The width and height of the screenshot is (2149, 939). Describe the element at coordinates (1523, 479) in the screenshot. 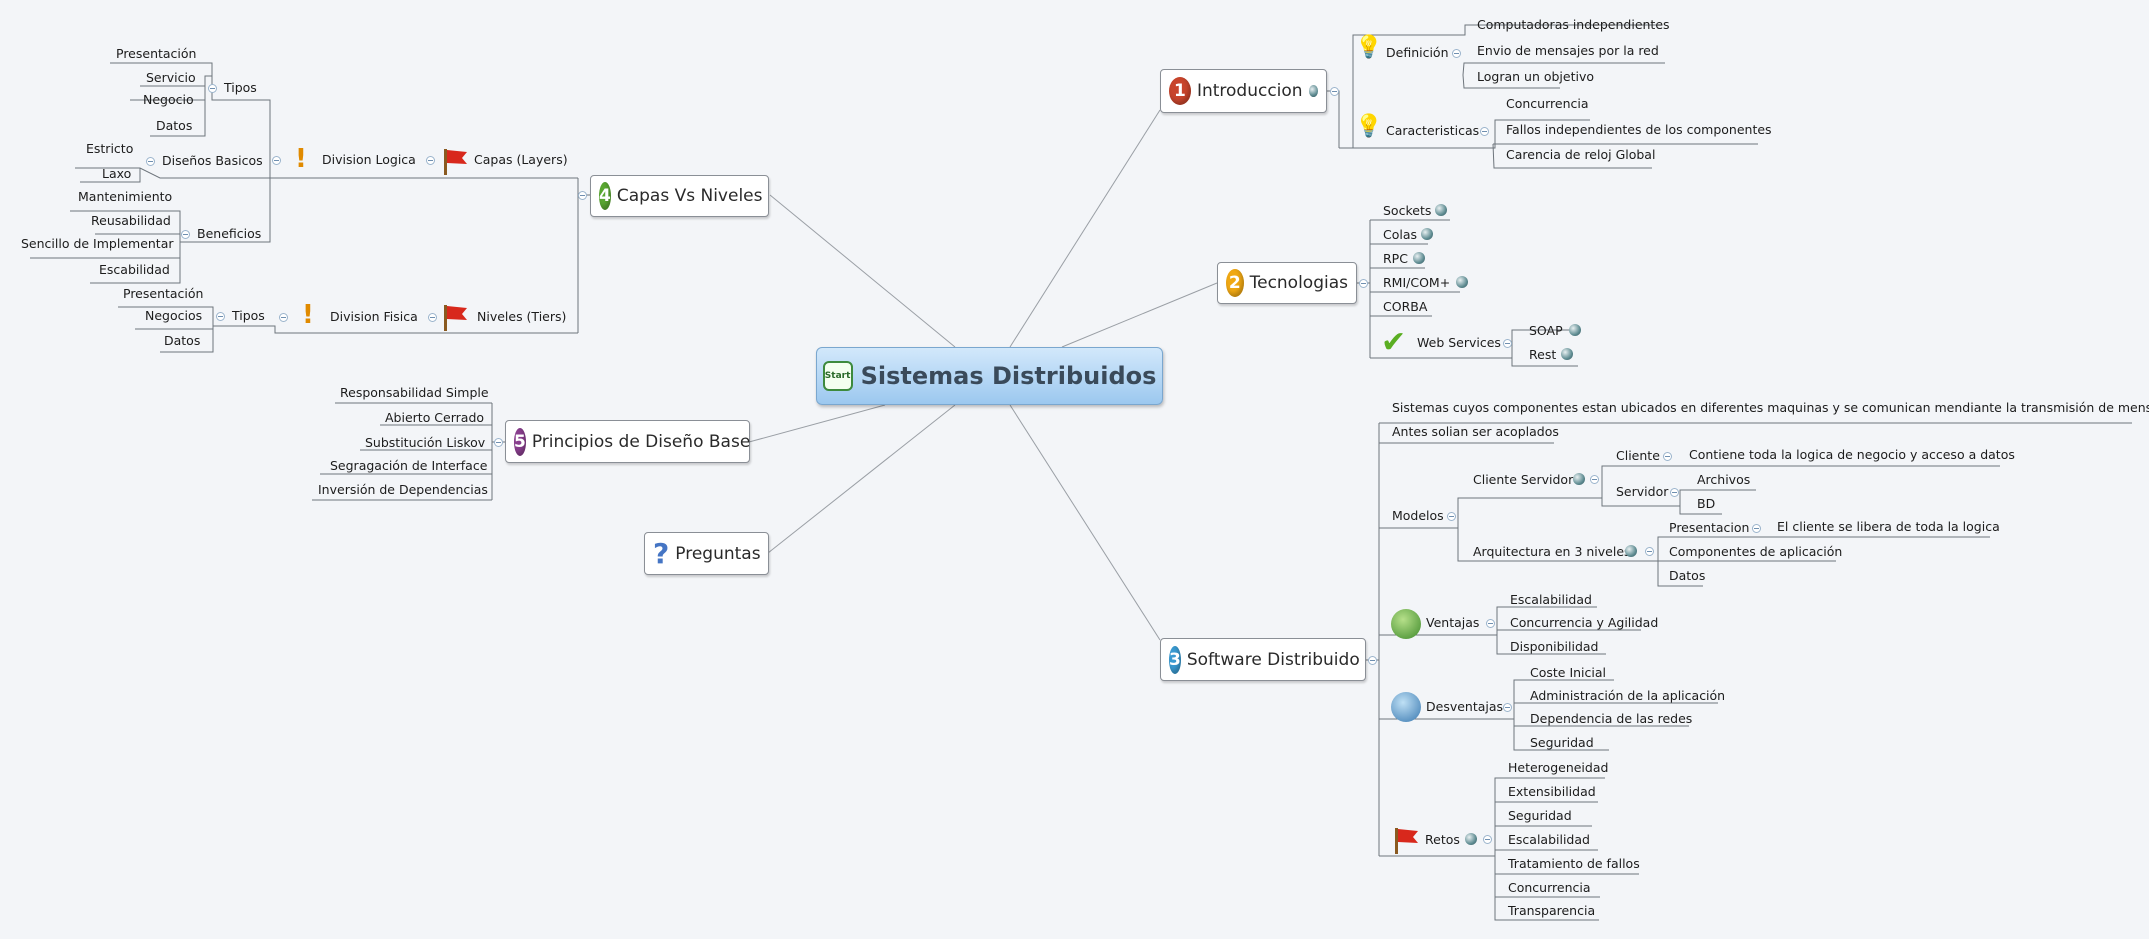

I see `cliente-servidor-label: Cliente Servidor` at that location.